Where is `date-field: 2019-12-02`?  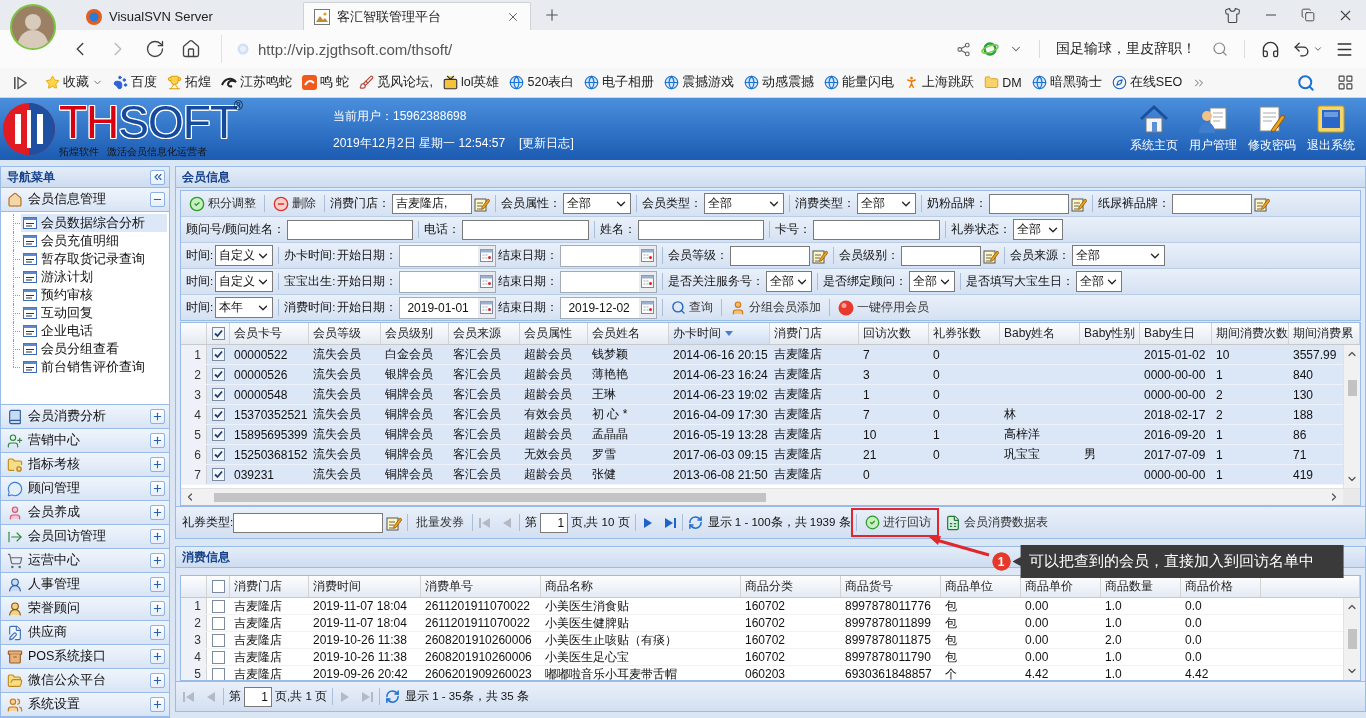
date-field: 2019-12-02 is located at coordinates (609, 307).